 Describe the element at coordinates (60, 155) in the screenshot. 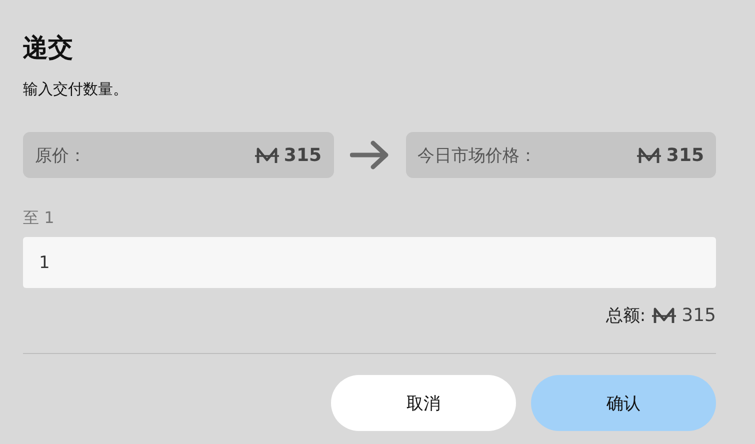

I see `price-label: 原价：` at that location.